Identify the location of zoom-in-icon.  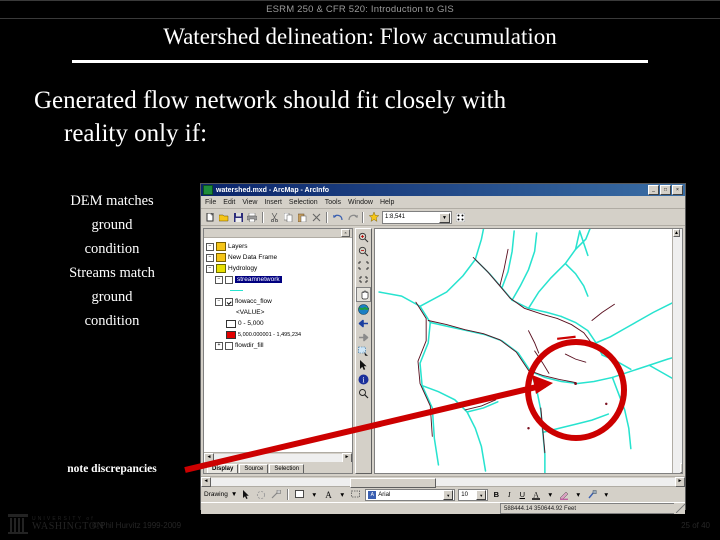
(363, 237).